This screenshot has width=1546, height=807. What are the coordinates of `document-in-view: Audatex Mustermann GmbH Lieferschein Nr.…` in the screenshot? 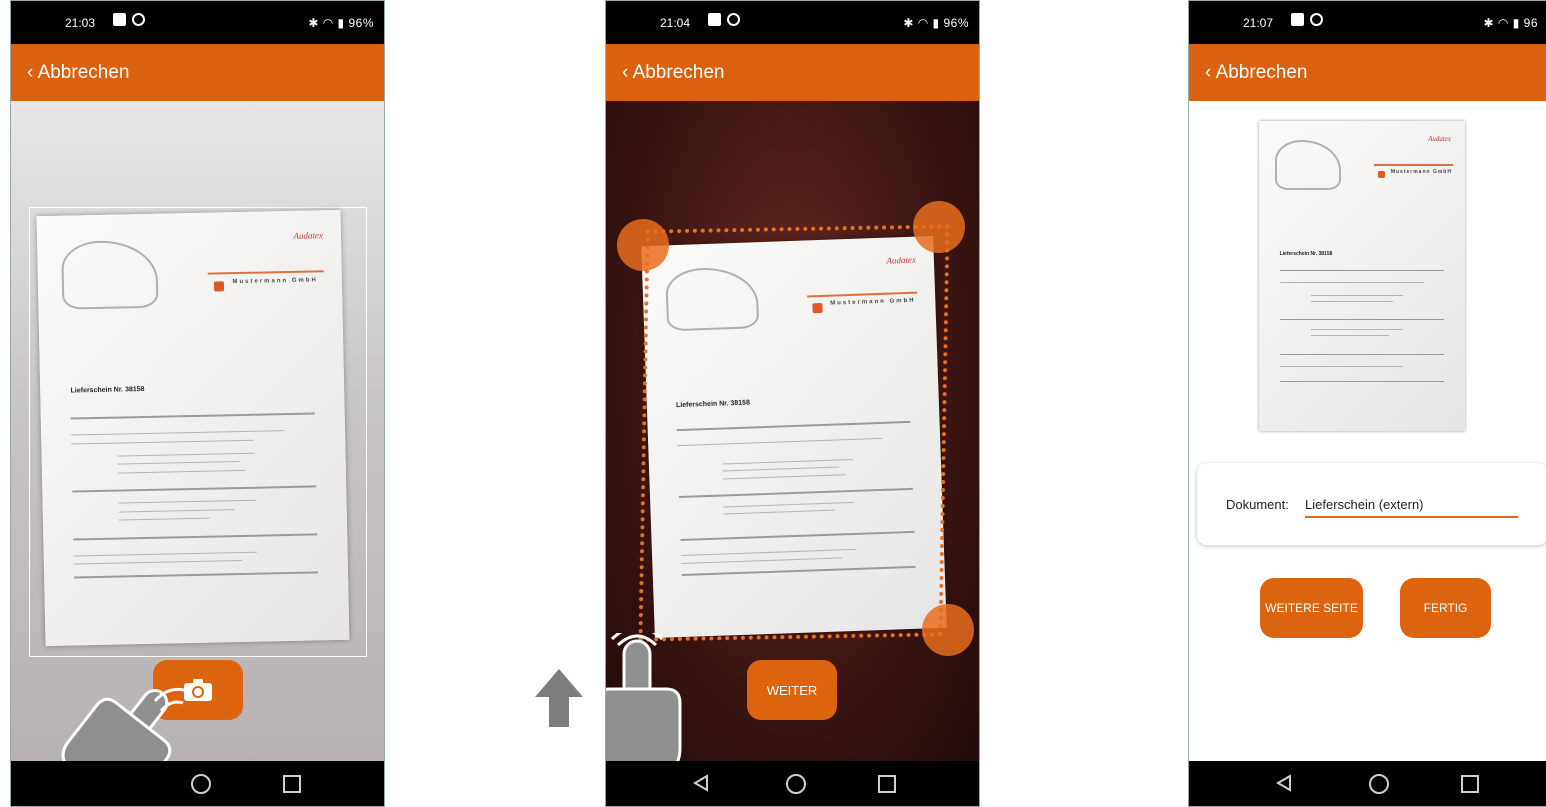 It's located at (193, 428).